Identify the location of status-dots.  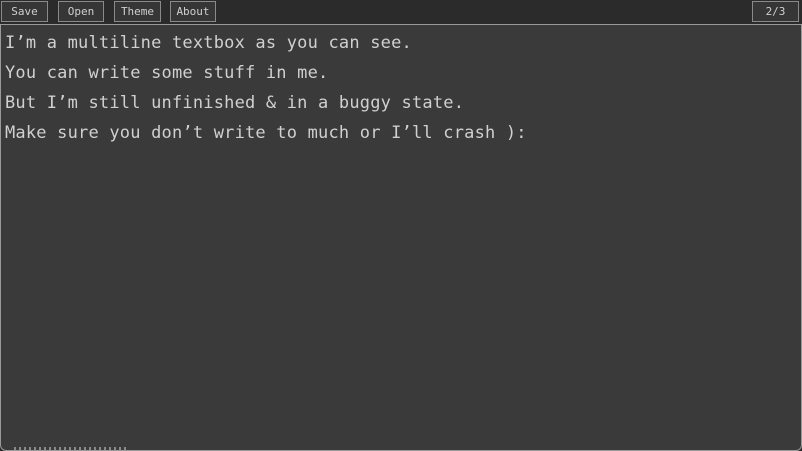
(71, 448).